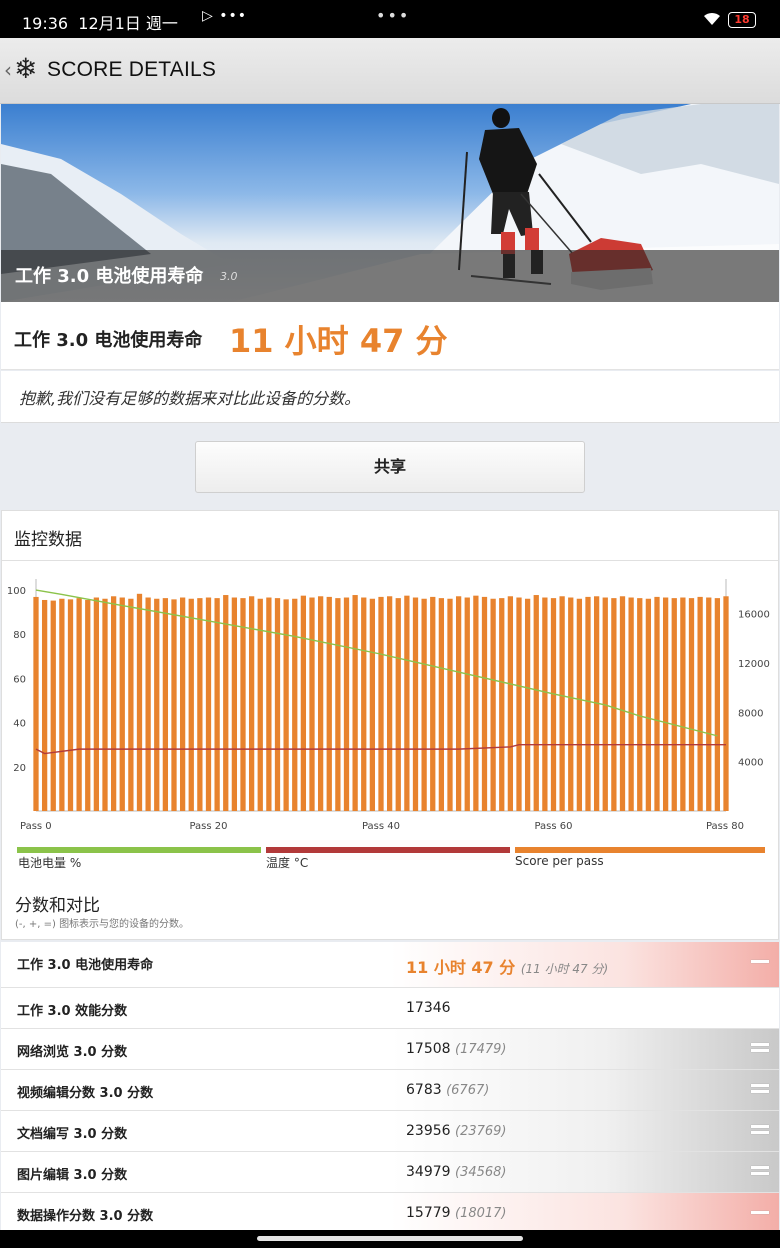  Describe the element at coordinates (390, 1049) in the screenshot. I see `comparison-row: 网络浏览 3.0 分数 17508 (17479)` at that location.